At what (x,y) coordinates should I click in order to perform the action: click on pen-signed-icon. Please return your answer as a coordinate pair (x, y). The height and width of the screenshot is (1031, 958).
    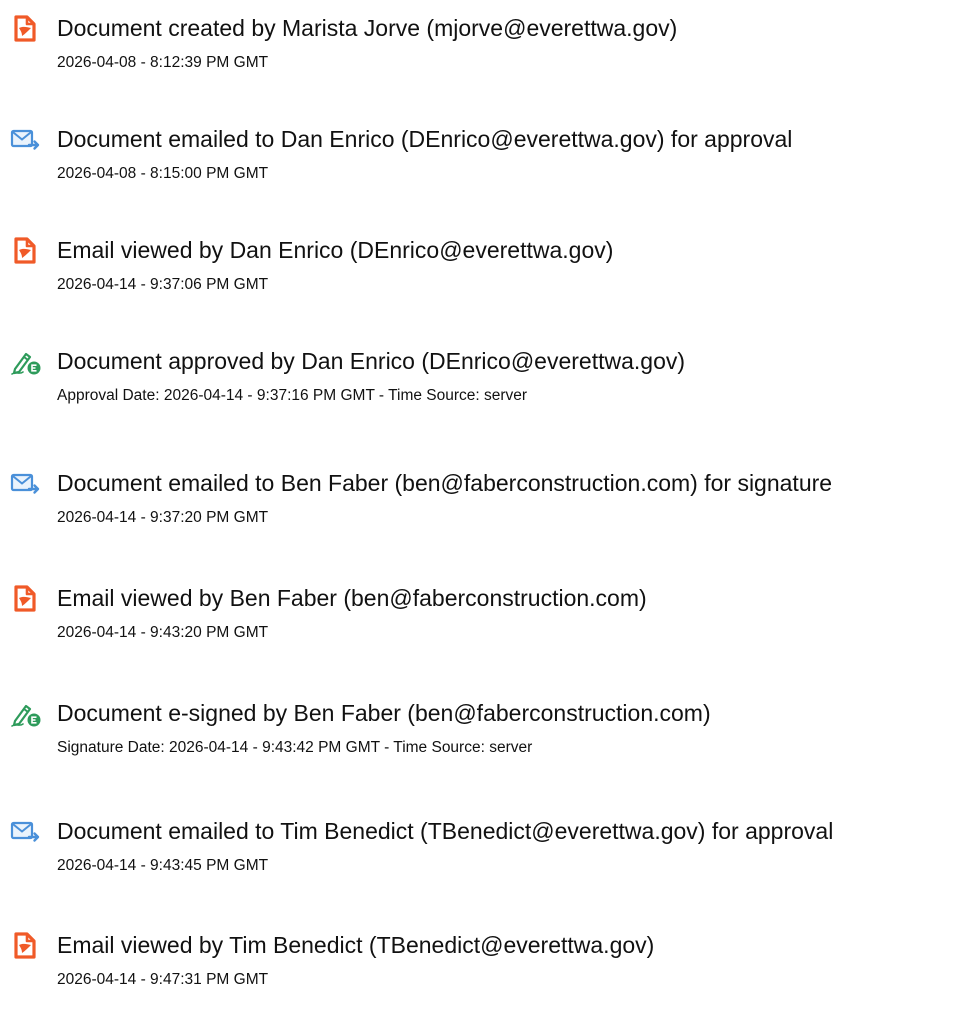
    Looking at the image, I should click on (26, 714).